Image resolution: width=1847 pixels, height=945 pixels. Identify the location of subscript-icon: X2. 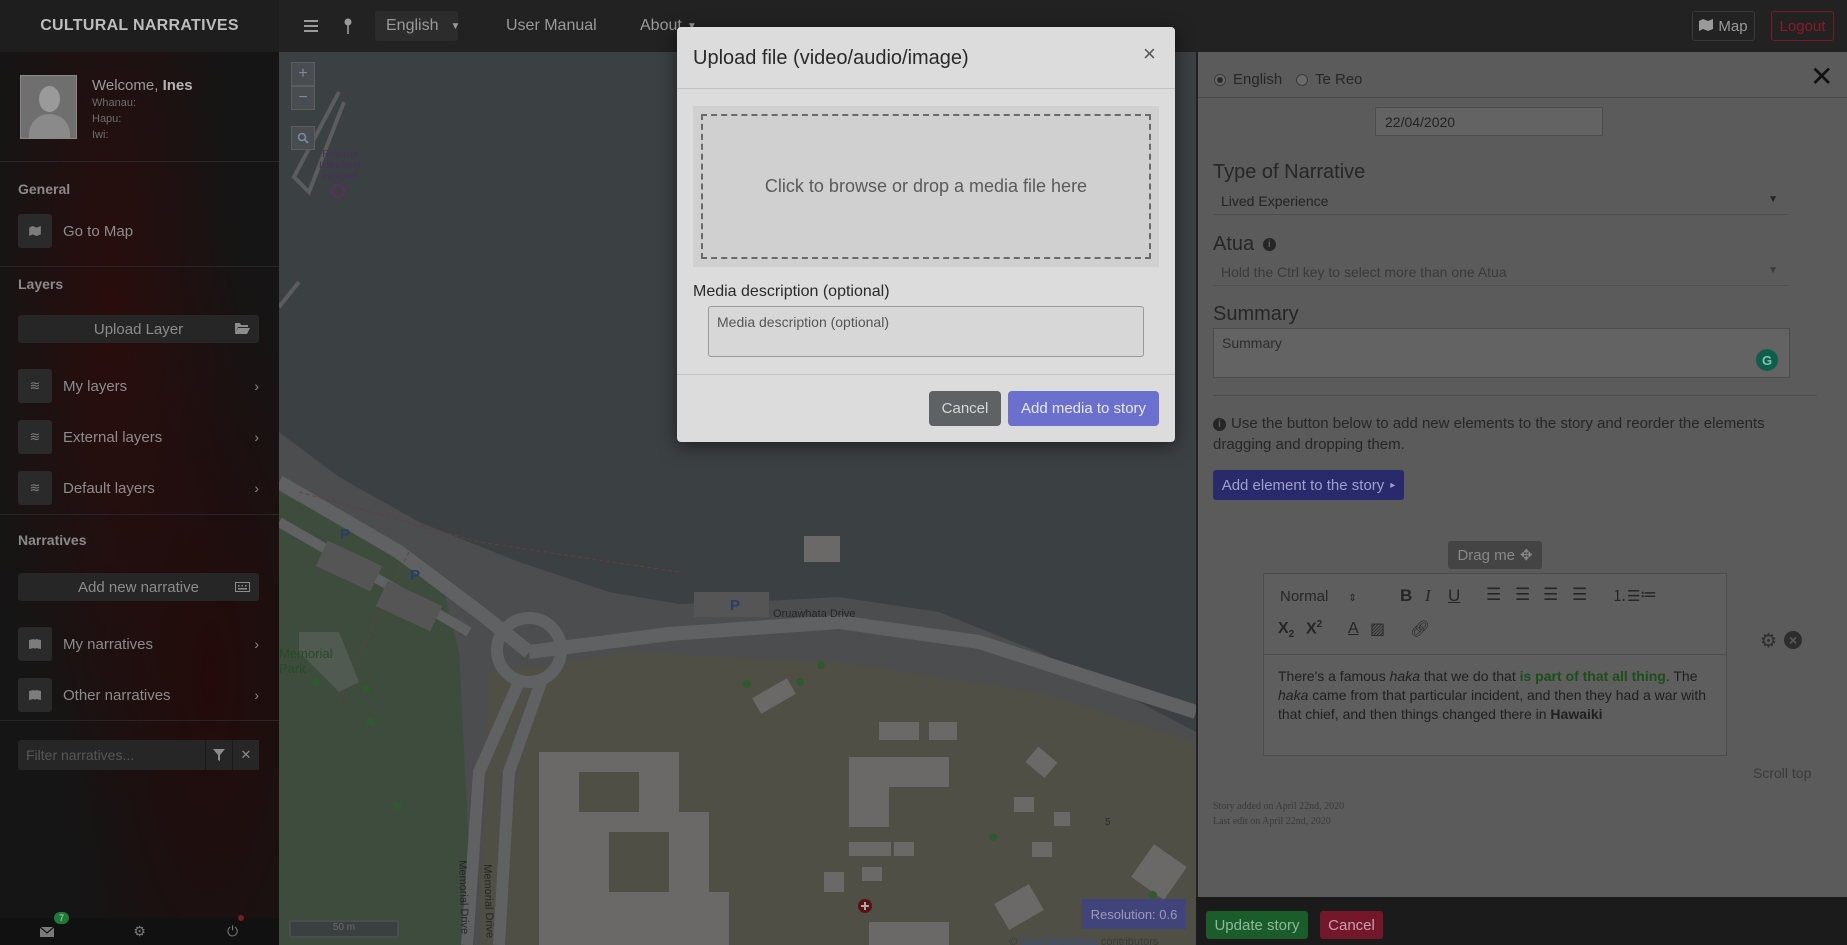
(1286, 630).